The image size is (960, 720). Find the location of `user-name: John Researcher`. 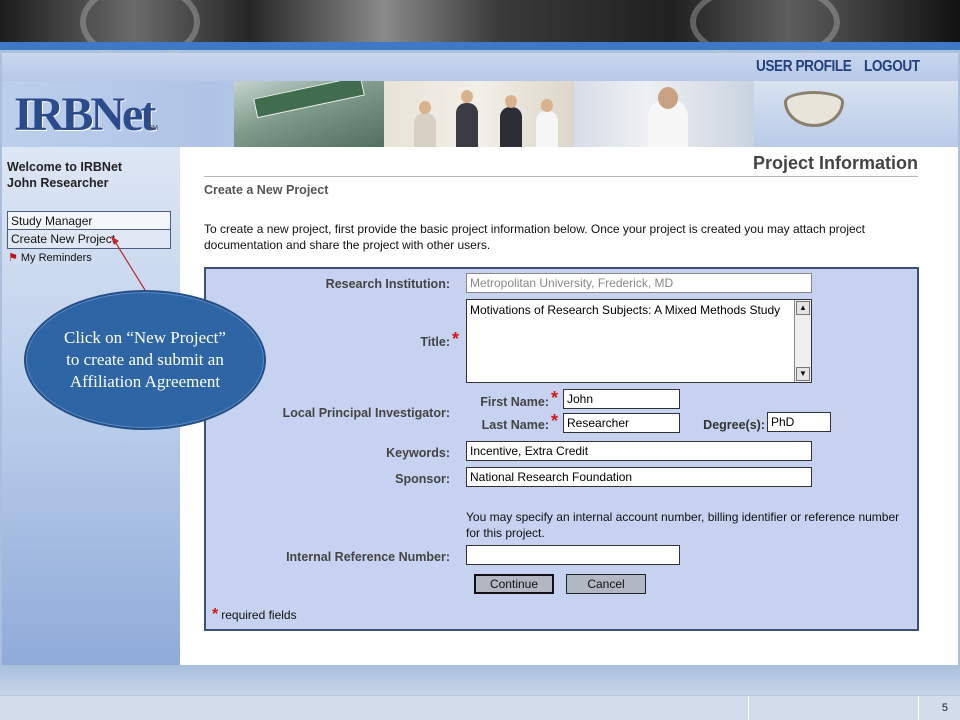

user-name: John Researcher is located at coordinates (58, 183).